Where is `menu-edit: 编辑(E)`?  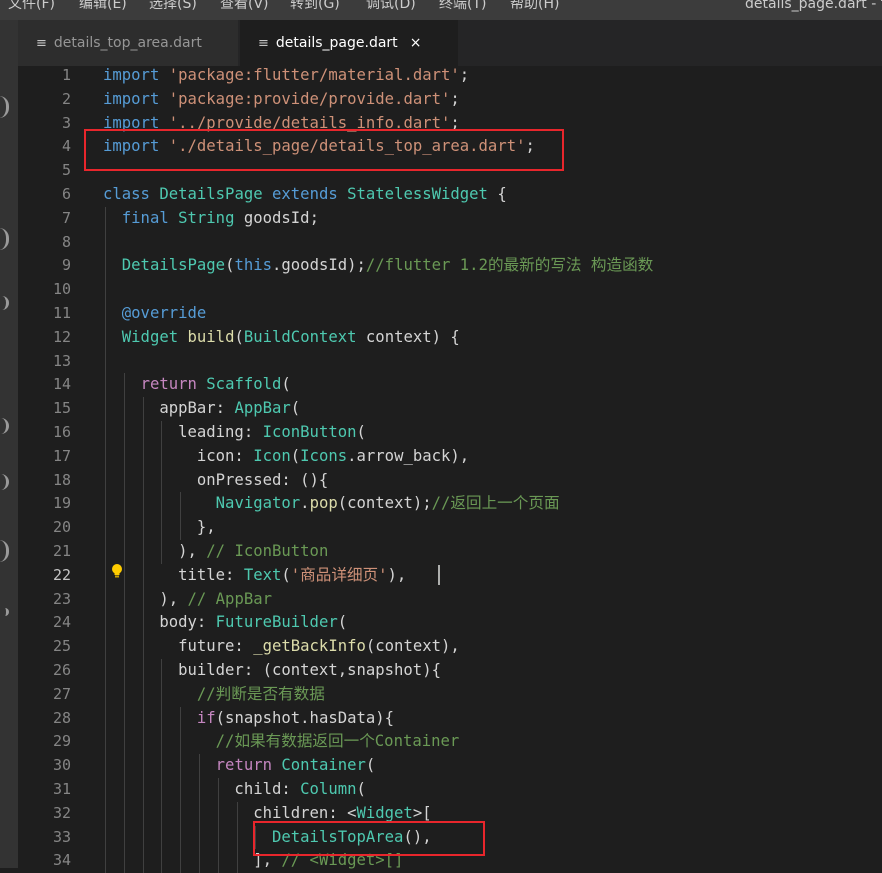 menu-edit: 编辑(E) is located at coordinates (103, 7).